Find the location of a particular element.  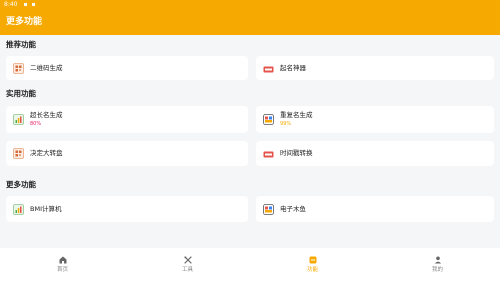

section-title-practical: 实用功能 is located at coordinates (21, 93).